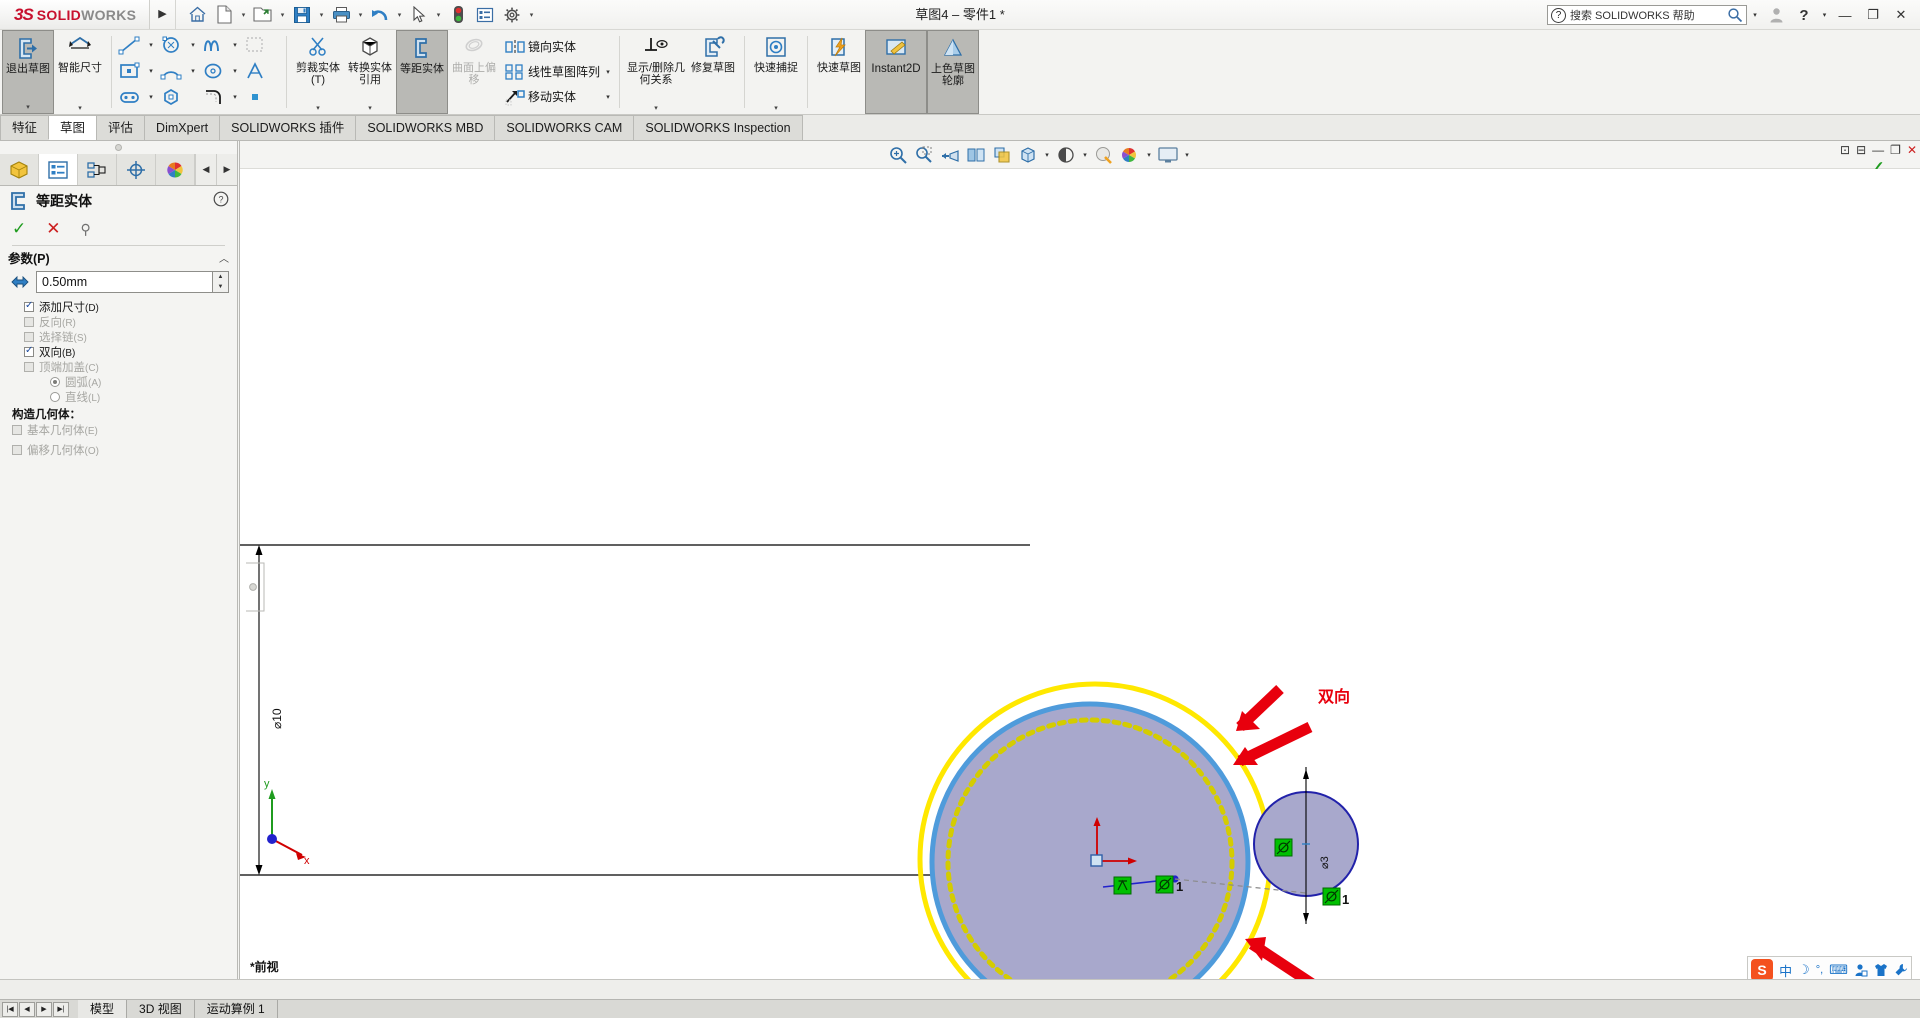 The height and width of the screenshot is (1018, 1920). Describe the element at coordinates (458, 15) in the screenshot. I see `rebuild-traffic-light-icon` at that location.